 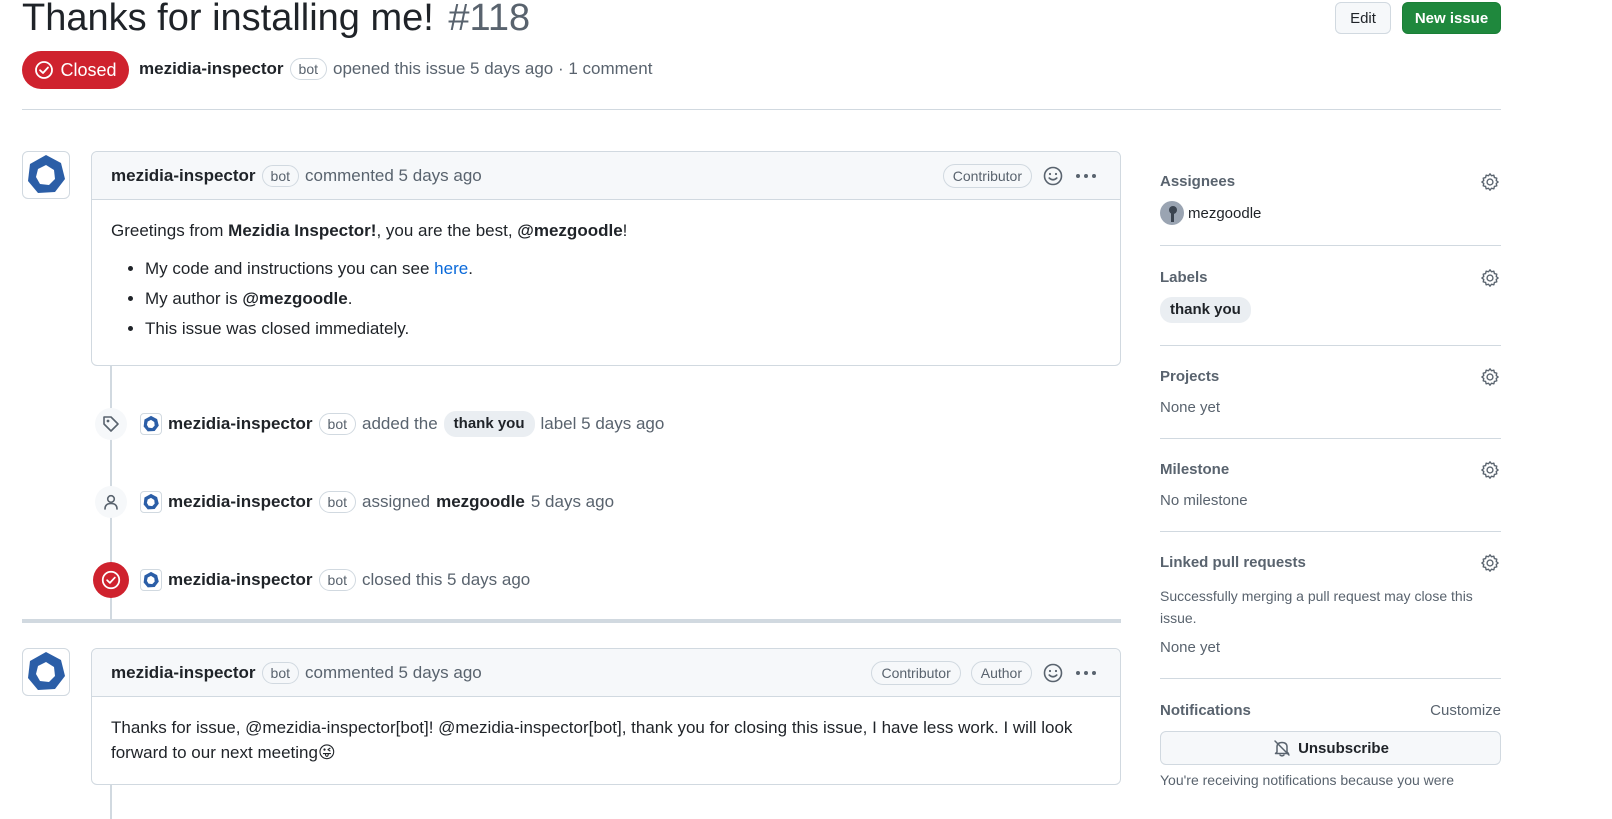 What do you see at coordinates (1233, 562) in the screenshot?
I see `linked-prs-title: Linked pull requests` at bounding box center [1233, 562].